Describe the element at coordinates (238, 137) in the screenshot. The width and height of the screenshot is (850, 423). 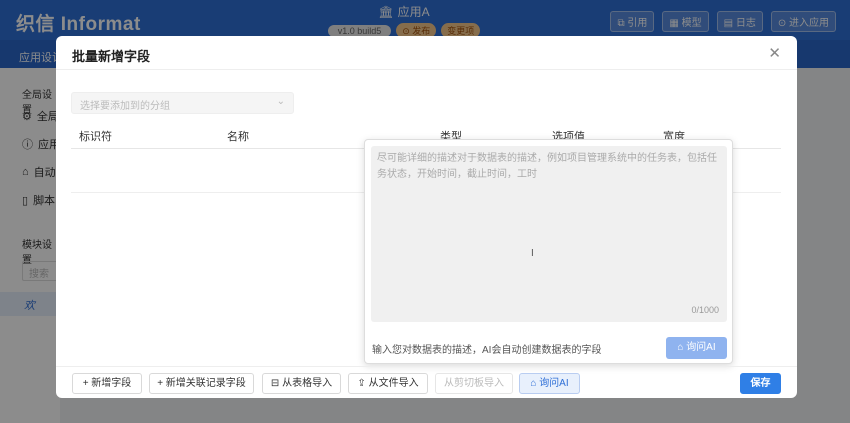
I see `column-name: 名称` at that location.